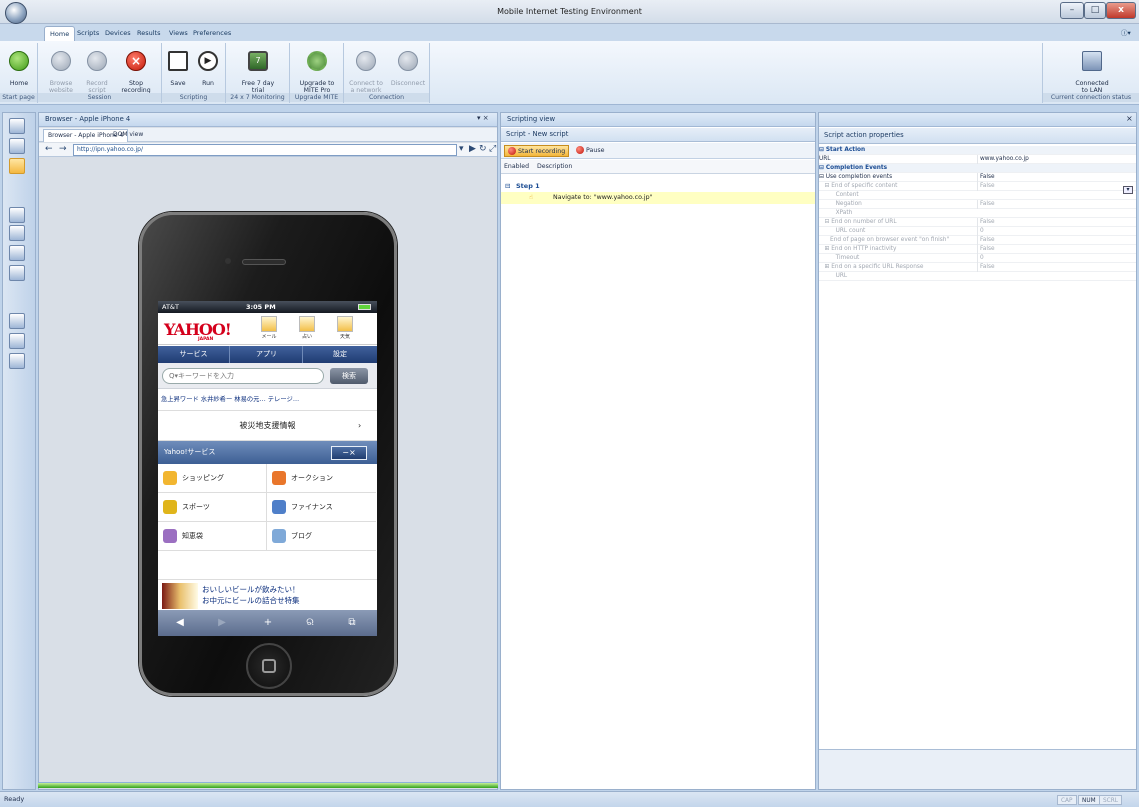 This screenshot has height=807, width=1139. What do you see at coordinates (345, 329) in the screenshot?
I see `weather-link: 天気` at bounding box center [345, 329].